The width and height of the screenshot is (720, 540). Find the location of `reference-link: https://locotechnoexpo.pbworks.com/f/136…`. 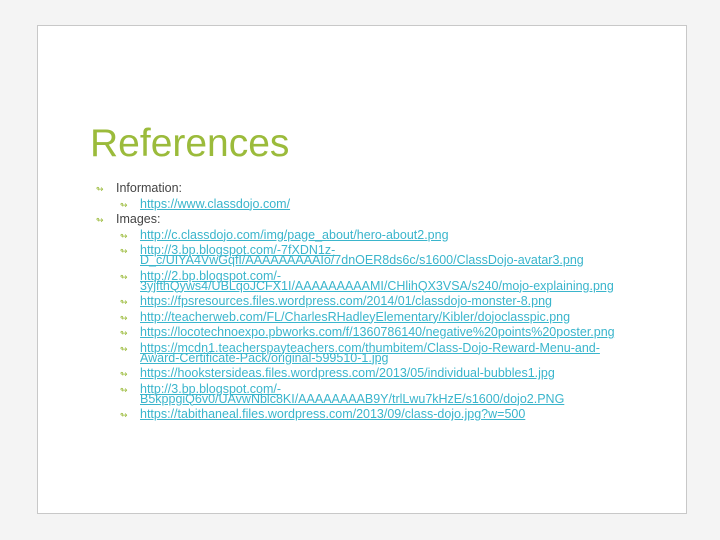

reference-link: https://locotechnoexpo.pbworks.com/f/136… is located at coordinates (385, 332).